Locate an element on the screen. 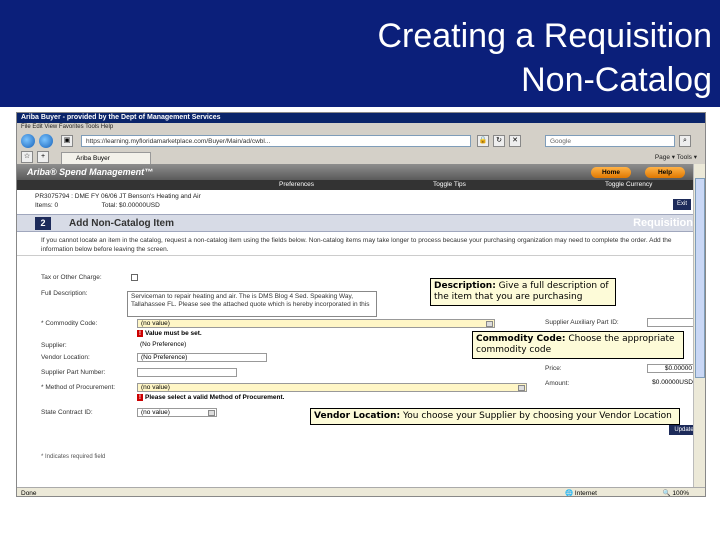  supplier-value: (No Preference) is located at coordinates (187, 345).